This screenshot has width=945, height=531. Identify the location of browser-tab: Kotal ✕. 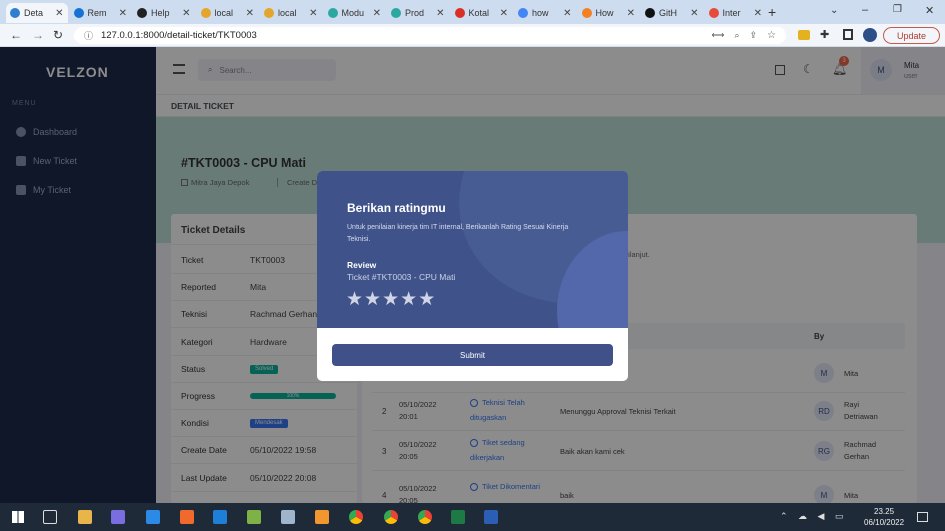
(482, 13).